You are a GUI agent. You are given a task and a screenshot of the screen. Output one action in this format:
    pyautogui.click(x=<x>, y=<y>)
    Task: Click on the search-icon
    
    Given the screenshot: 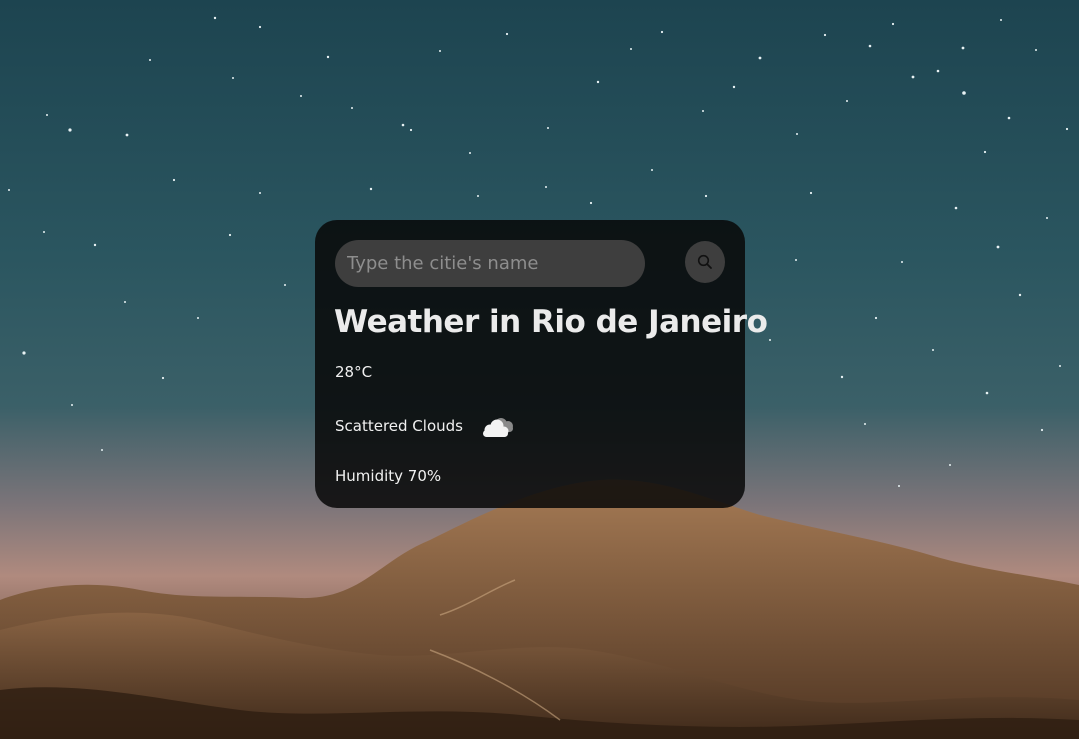 What is the action you would take?
    pyautogui.click(x=704, y=261)
    